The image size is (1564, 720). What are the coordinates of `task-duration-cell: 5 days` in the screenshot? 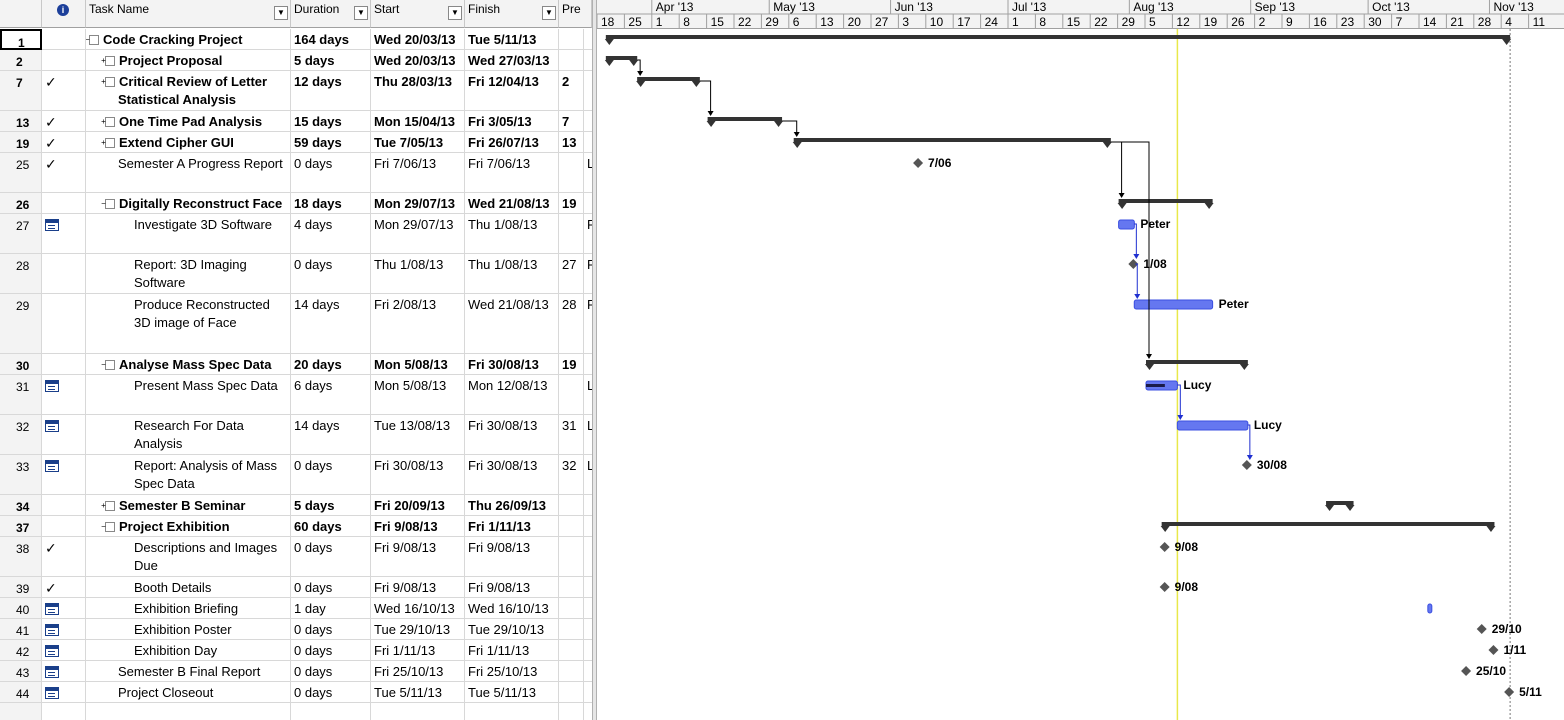 It's located at (331, 60).